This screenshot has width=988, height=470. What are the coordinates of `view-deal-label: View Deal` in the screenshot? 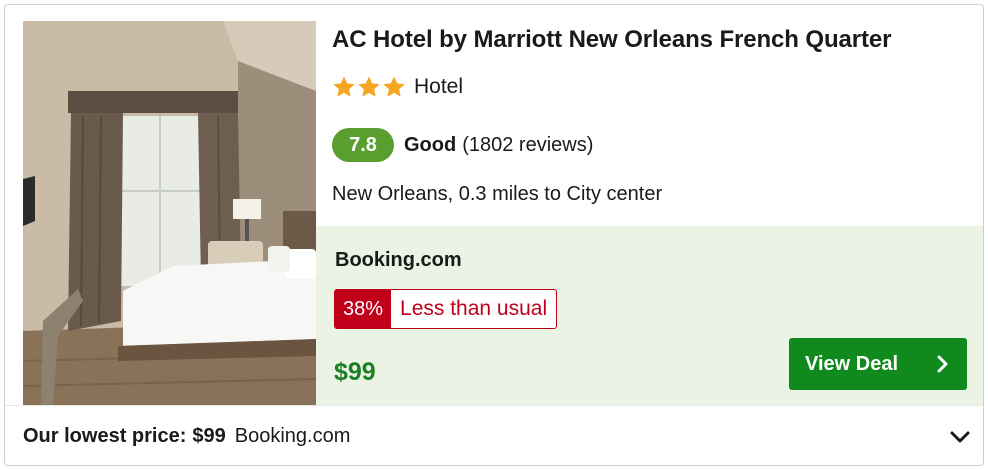 It's located at (852, 363).